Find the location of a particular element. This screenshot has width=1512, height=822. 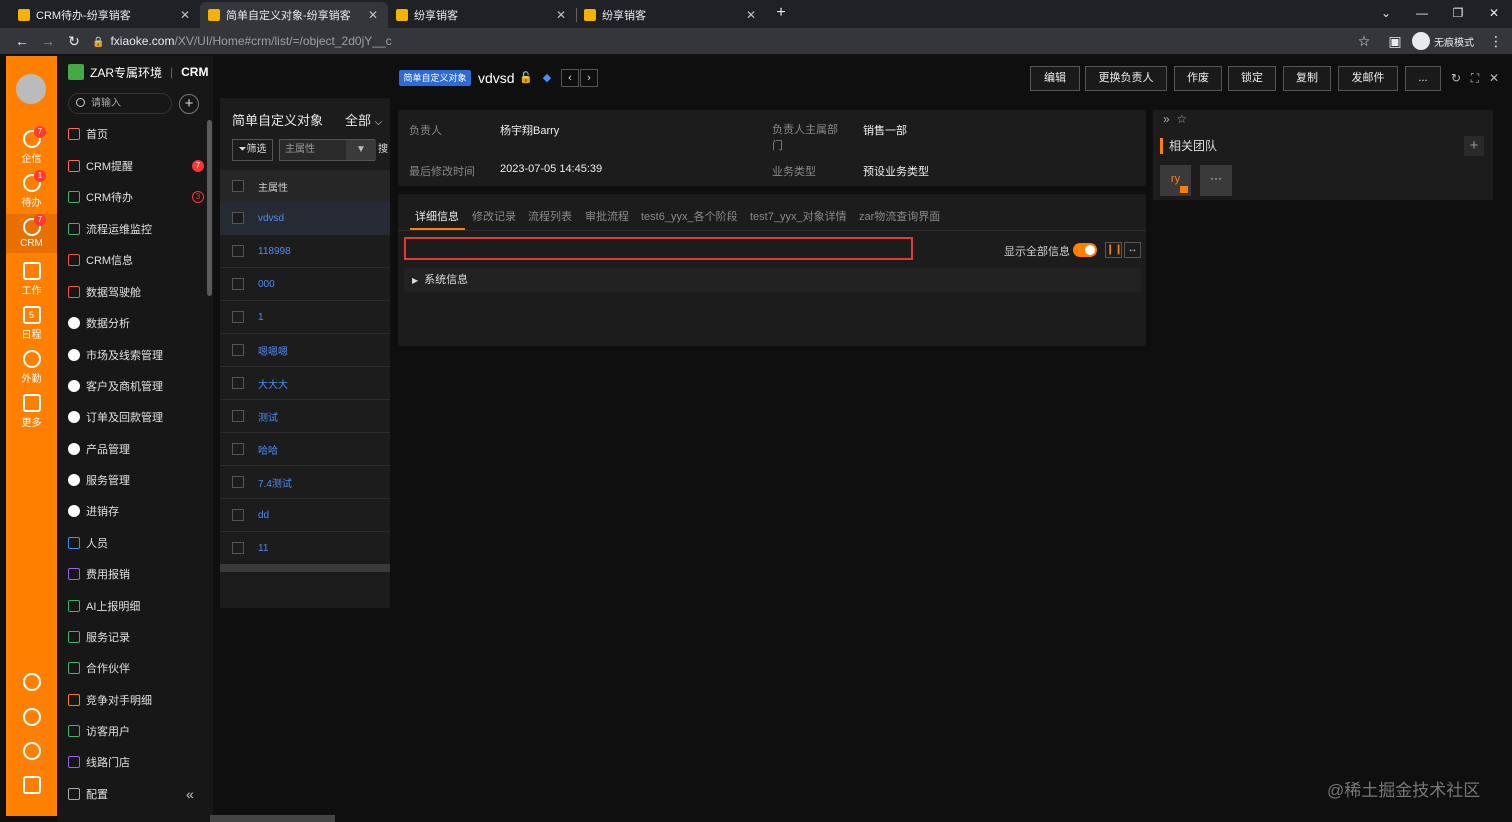

table-row: 118998 is located at coordinates (305, 251).